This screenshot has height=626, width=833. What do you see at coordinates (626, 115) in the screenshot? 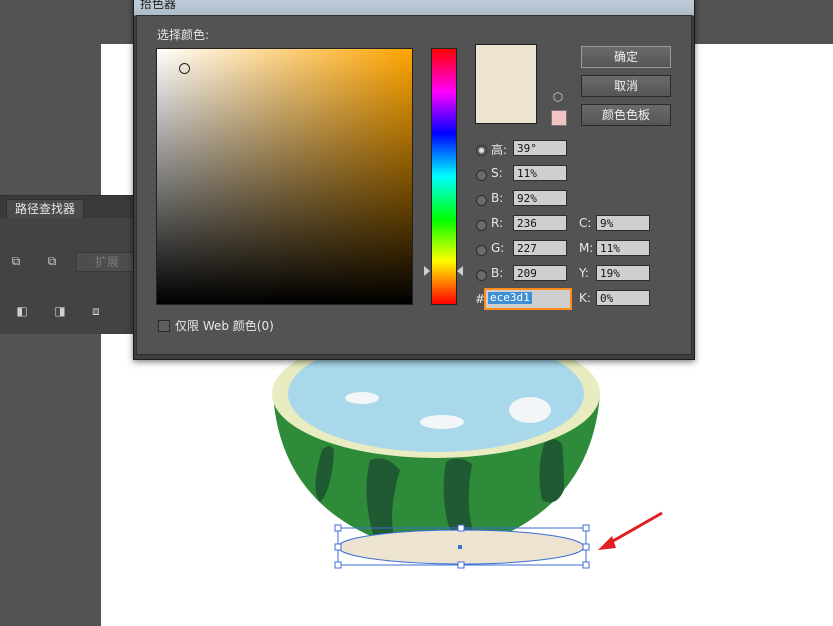
I see `color-swatches-button: 颜色色板` at bounding box center [626, 115].